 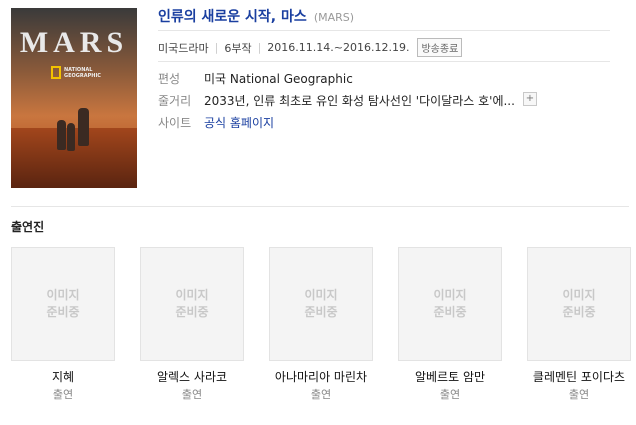 I want to click on ng-yellow-frame-icon, so click(x=56, y=72).